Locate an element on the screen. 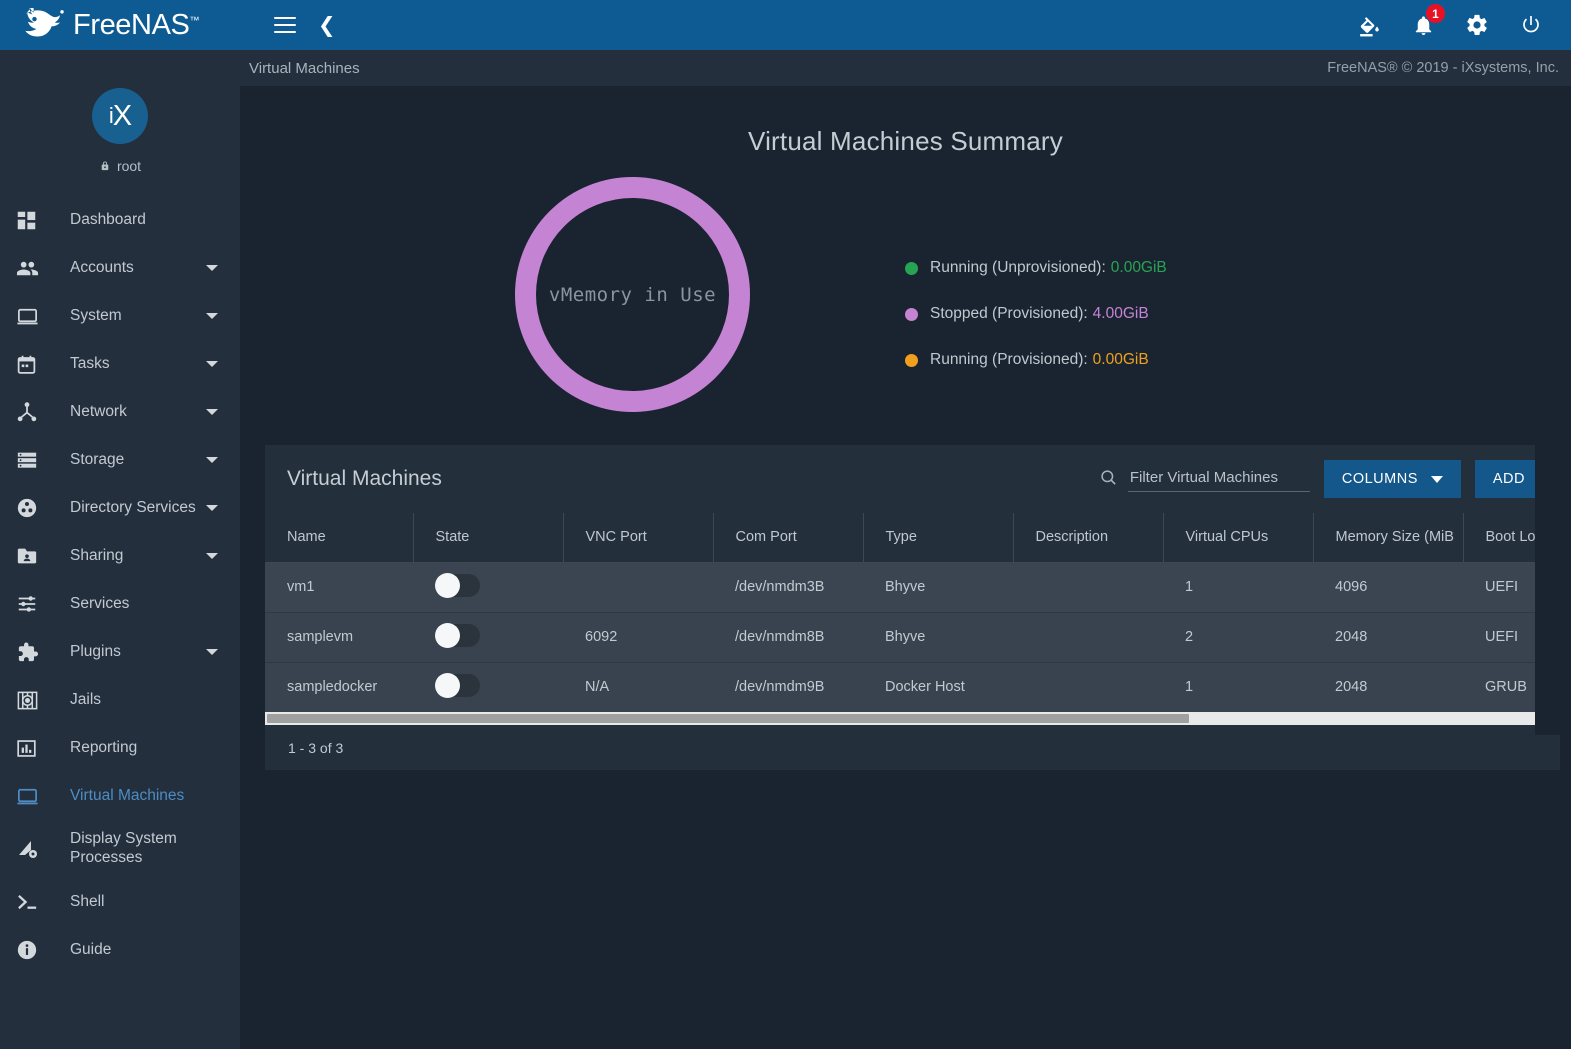 Image resolution: width=1571 pixels, height=1049 pixels. sidebar-item-label: Network is located at coordinates (98, 411).